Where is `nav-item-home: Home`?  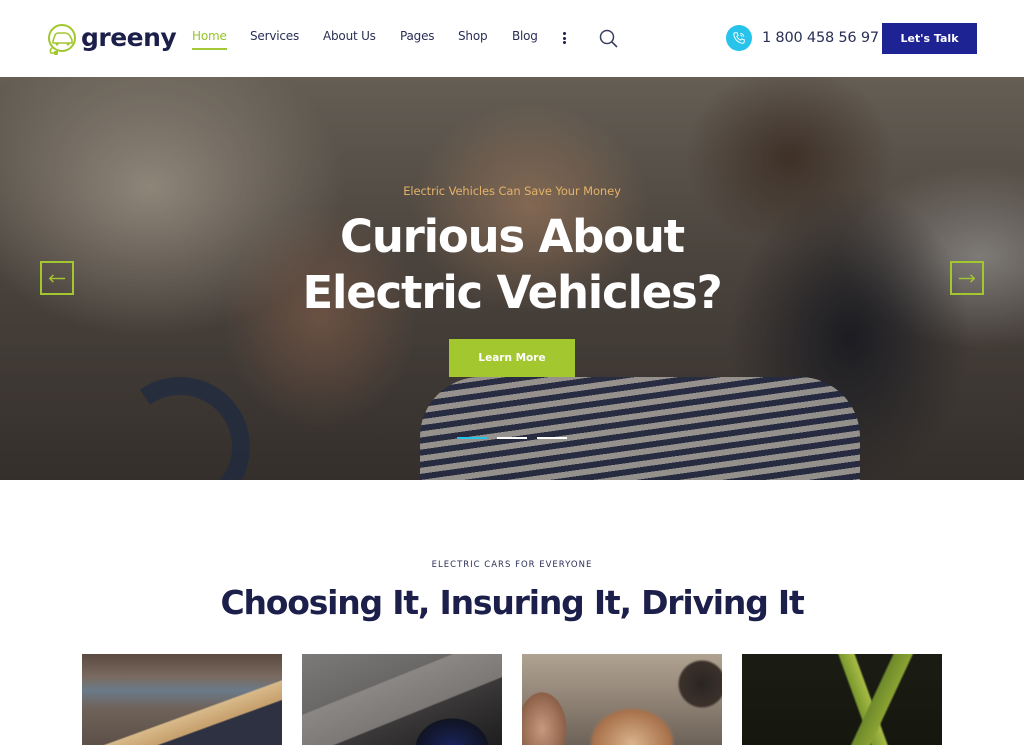 nav-item-home: Home is located at coordinates (209, 39).